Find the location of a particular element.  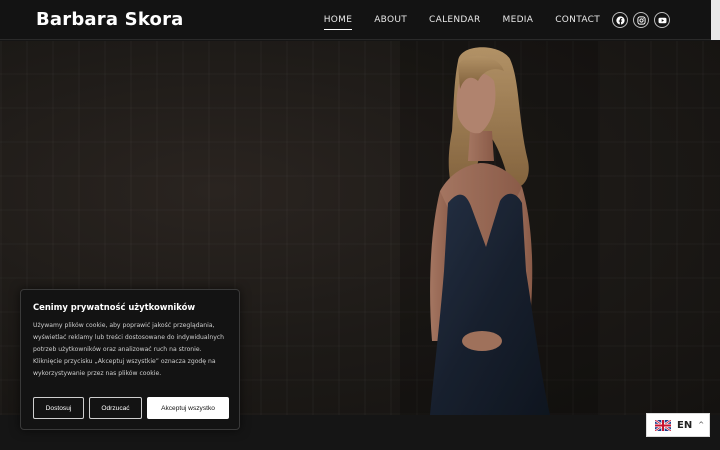

accept-all-button: Akceptuj wszystko is located at coordinates (188, 408).